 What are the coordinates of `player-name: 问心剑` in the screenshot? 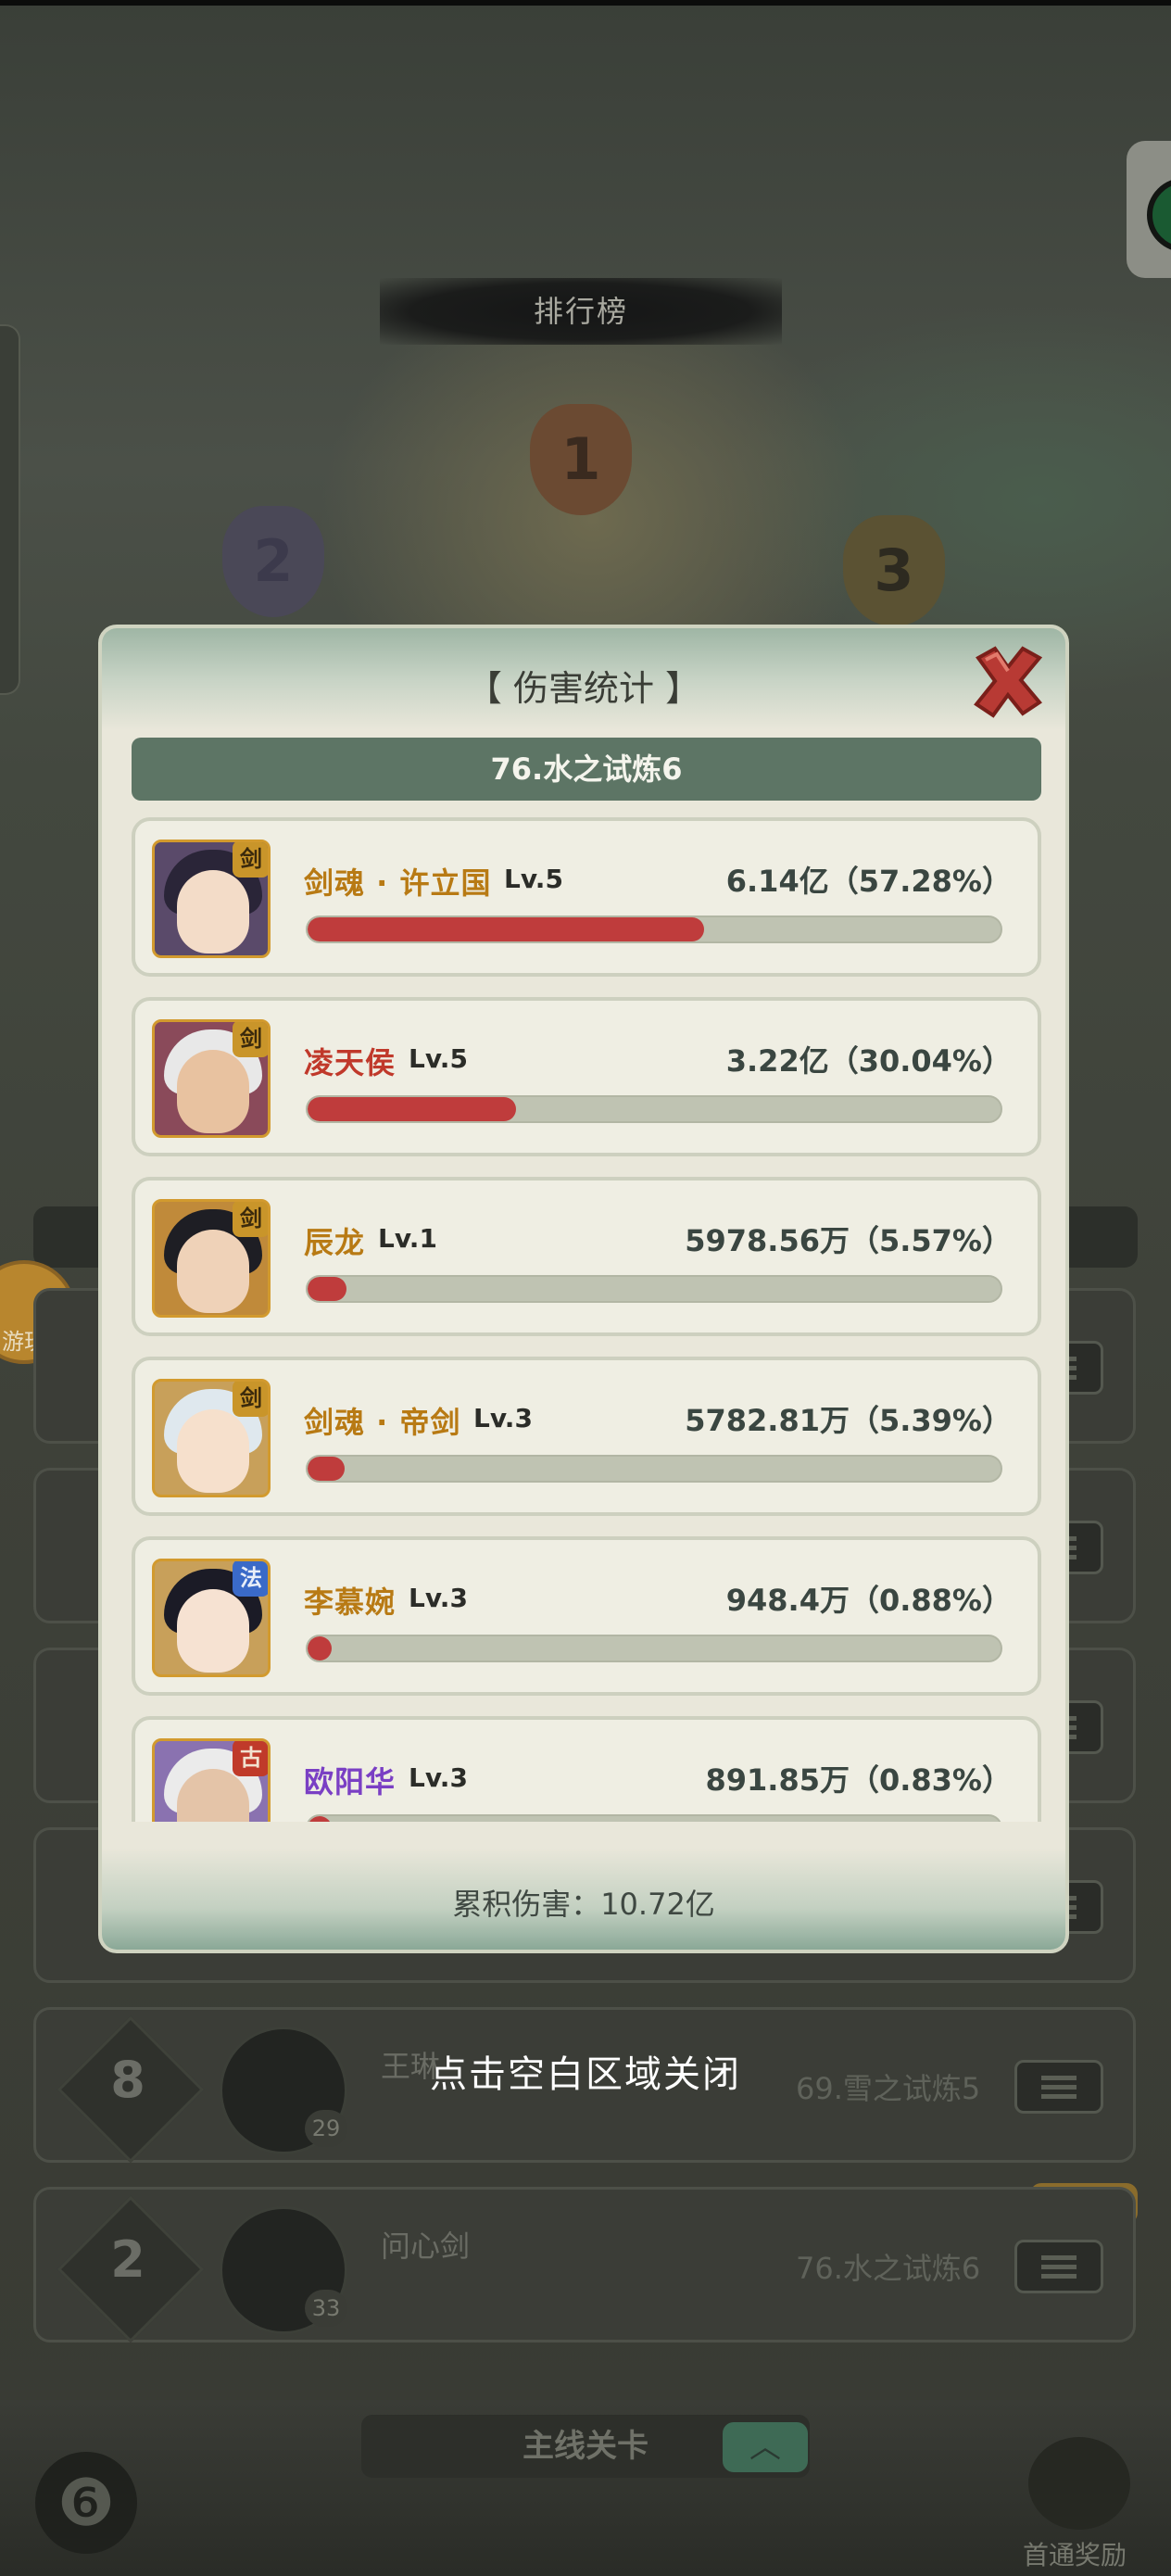 It's located at (426, 2246).